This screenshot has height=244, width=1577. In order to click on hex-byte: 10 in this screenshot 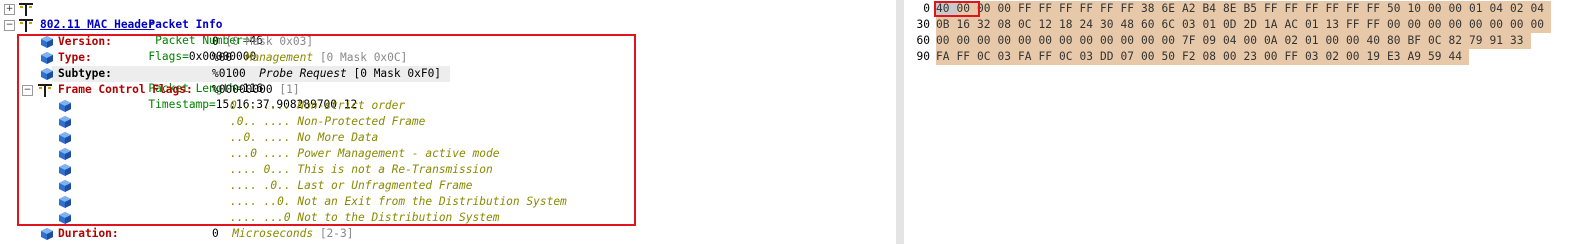, I will do `click(1417, 9)`.